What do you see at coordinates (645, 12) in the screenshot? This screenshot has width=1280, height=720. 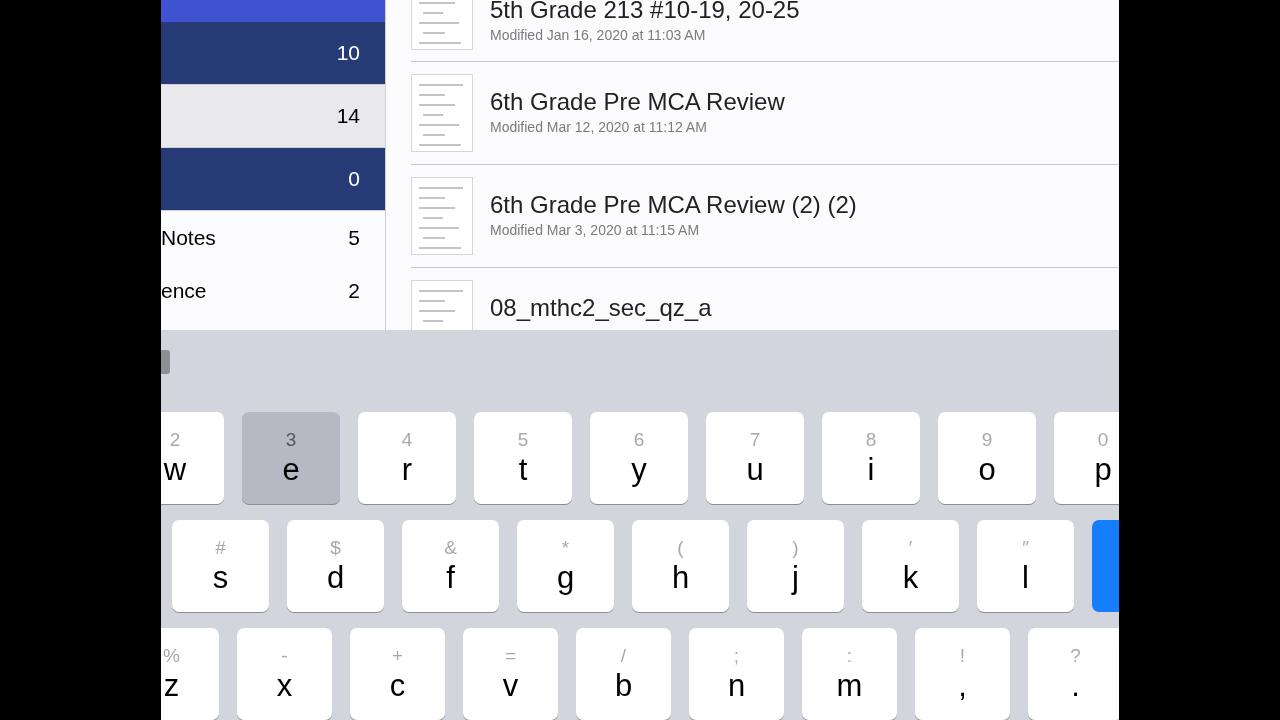 I see `file-title: 5th Grade 213 #10-19, 20-25` at bounding box center [645, 12].